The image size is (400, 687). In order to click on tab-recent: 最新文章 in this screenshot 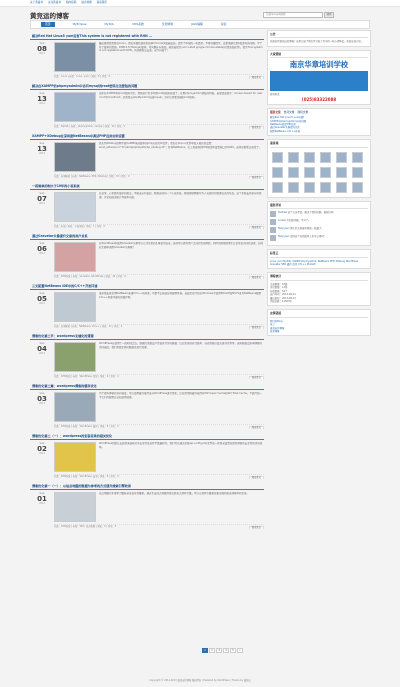, I will do `click(275, 112)`.